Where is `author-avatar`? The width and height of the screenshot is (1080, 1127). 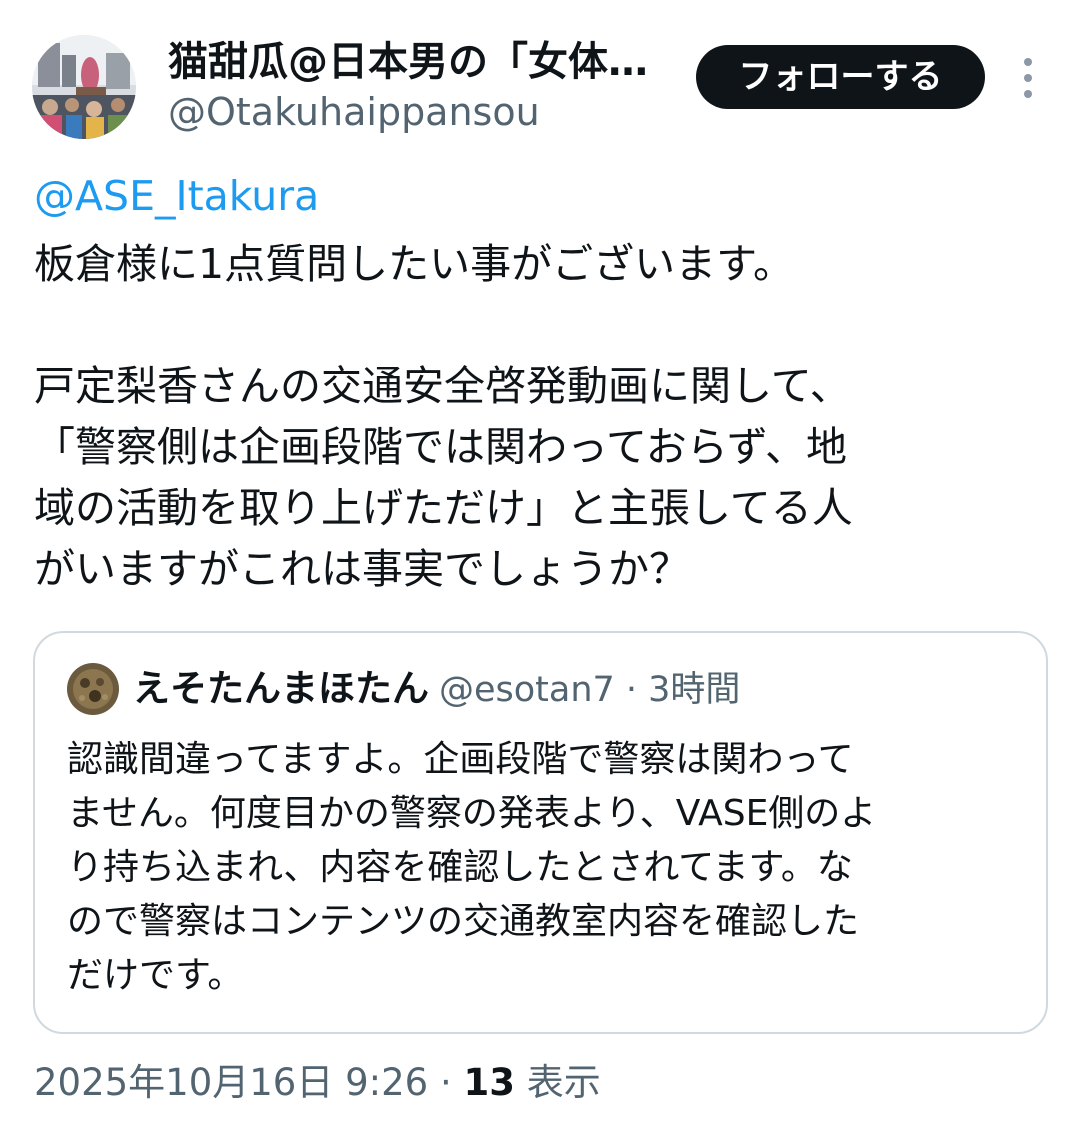
author-avatar is located at coordinates (84, 87).